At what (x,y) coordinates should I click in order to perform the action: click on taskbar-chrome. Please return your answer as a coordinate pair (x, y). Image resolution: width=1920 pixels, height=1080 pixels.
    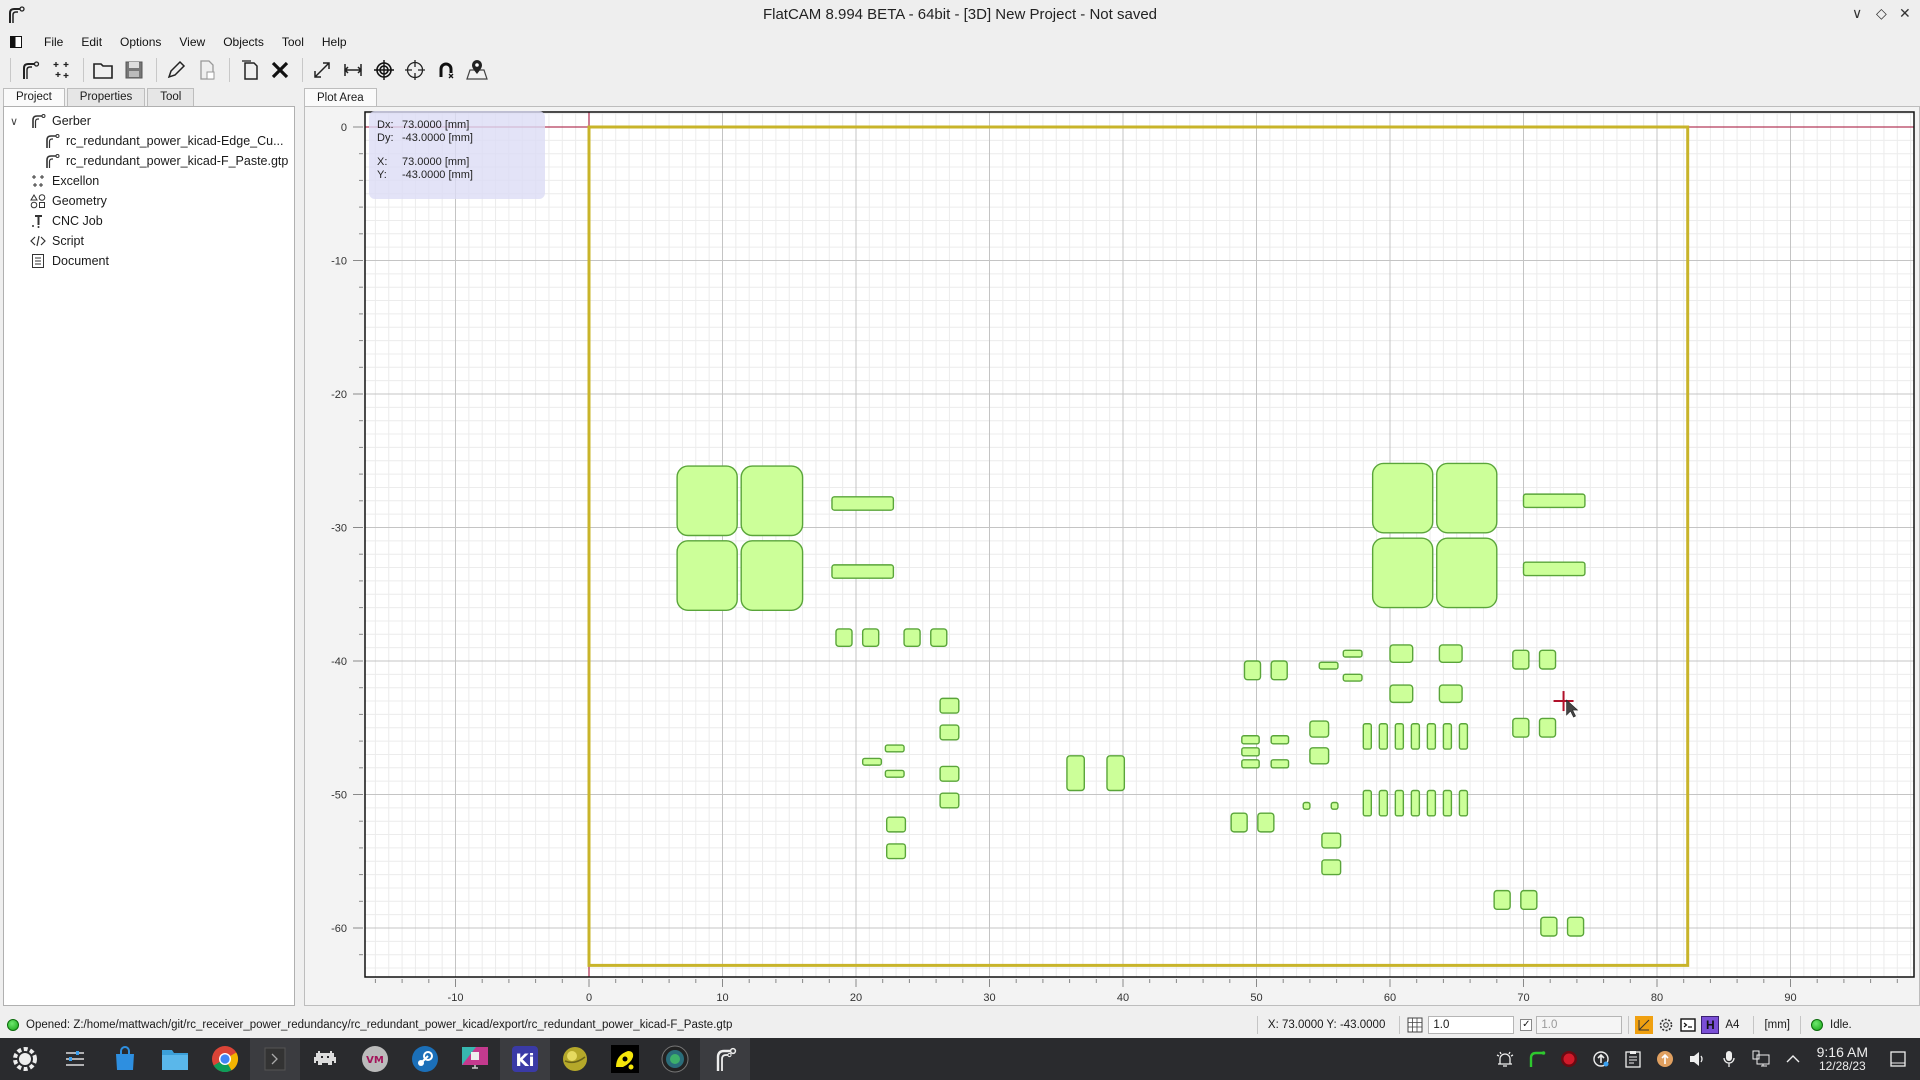
    Looking at the image, I should click on (225, 1059).